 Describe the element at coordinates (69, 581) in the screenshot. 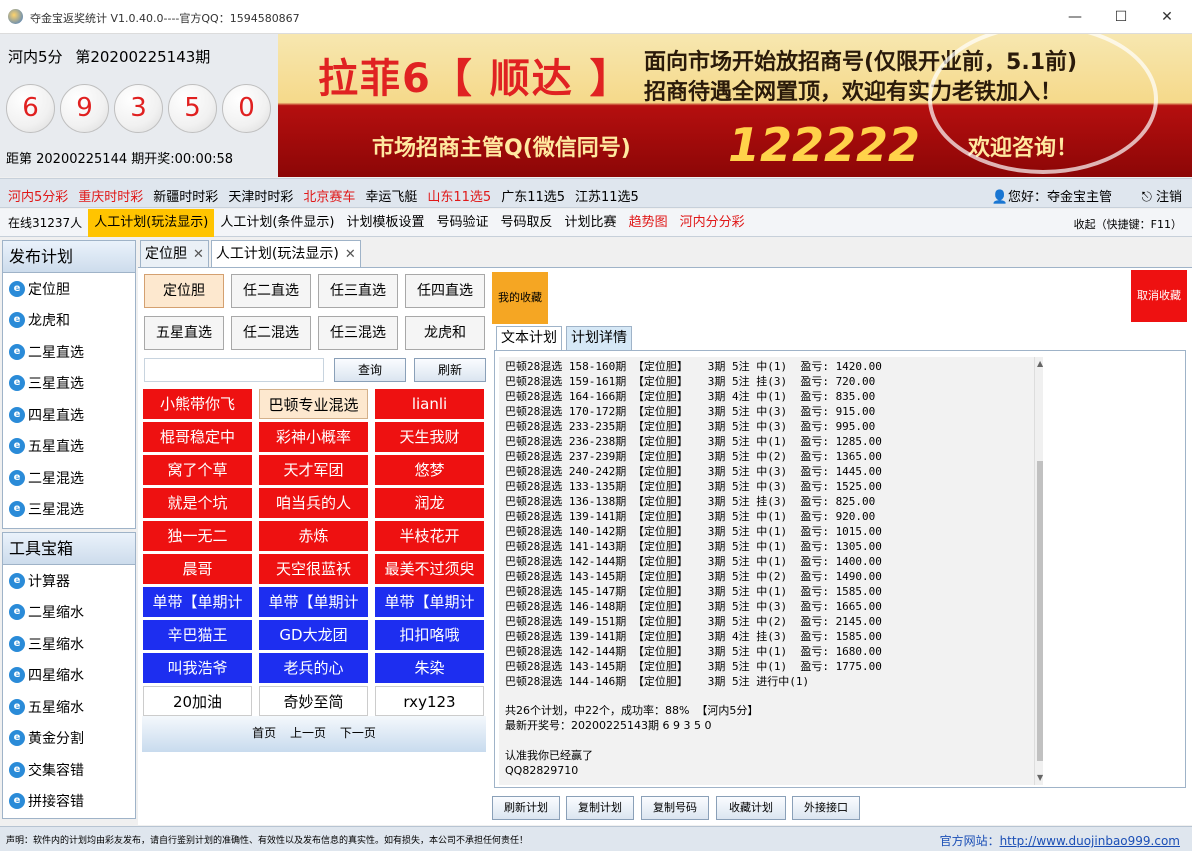

I see `tool-item-1: e 计算器` at that location.